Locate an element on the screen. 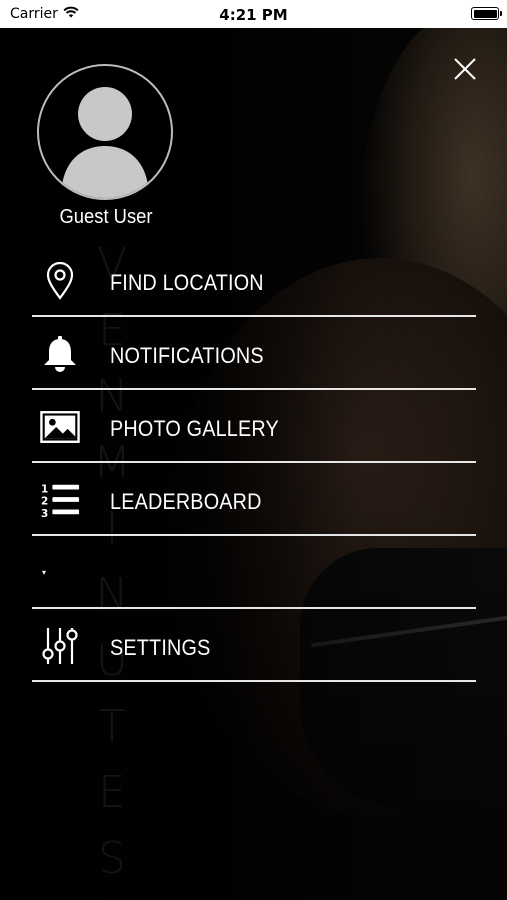  menu-item-notifications: NOTIFICATIONS is located at coordinates (254, 353).